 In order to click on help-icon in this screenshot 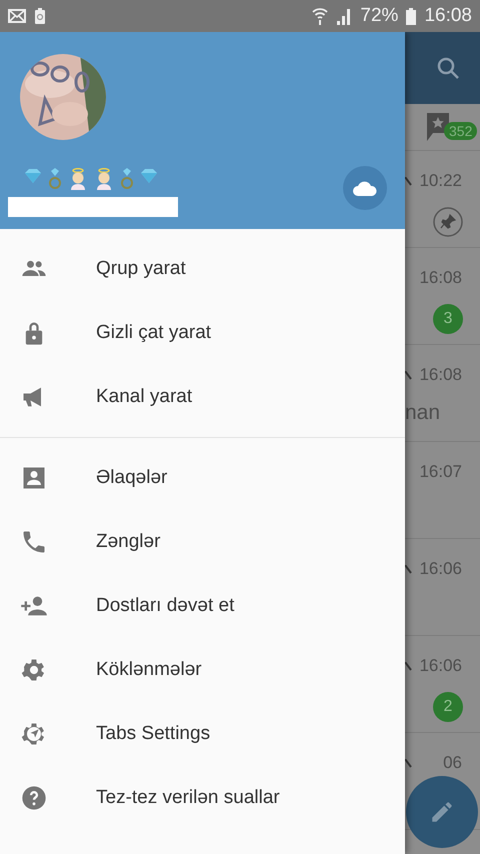, I will do `click(34, 798)`.